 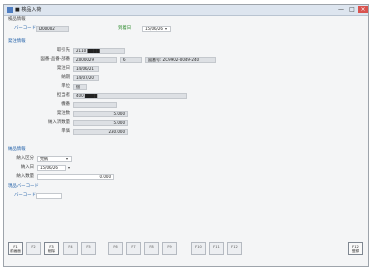 What do you see at coordinates (51, 248) in the screenshot?
I see `f3-delete-button: F3 削除` at bounding box center [51, 248].